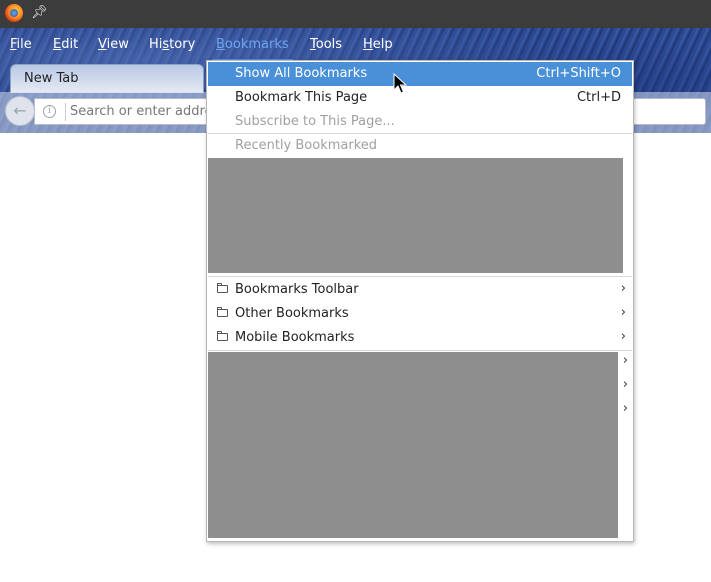 Image resolution: width=711 pixels, height=582 pixels. What do you see at coordinates (148, 111) in the screenshot?
I see `url-placeholder: Search or enter address` at bounding box center [148, 111].